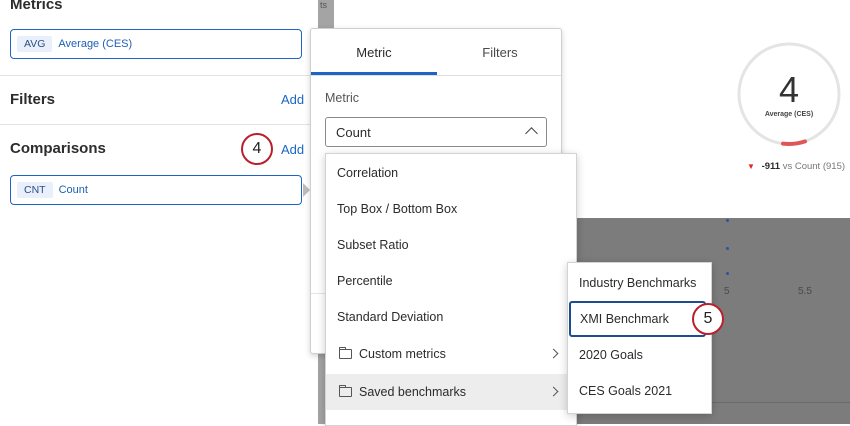  Describe the element at coordinates (390, 317) in the screenshot. I see `menu-item-label: Standard Deviation` at that location.